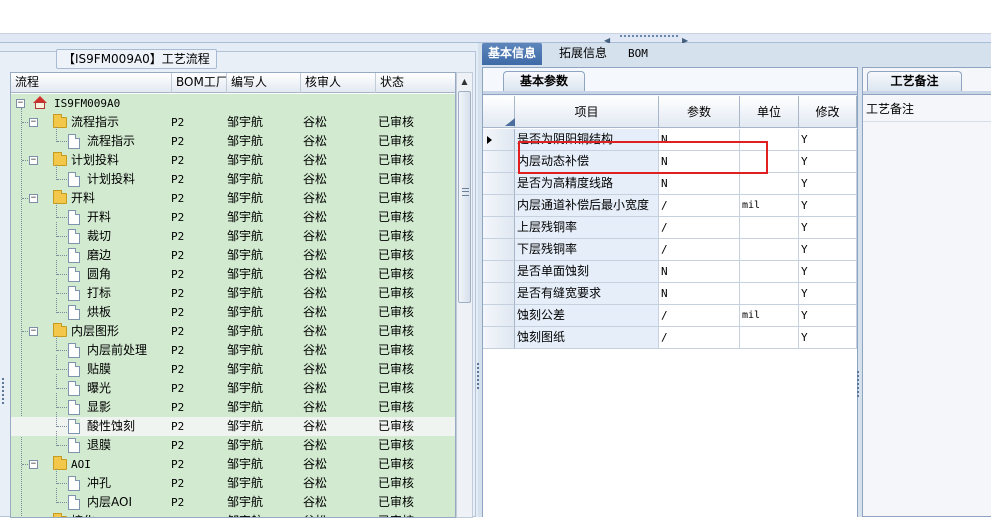 Image resolution: width=991 pixels, height=518 pixels. I want to click on tree-row: 酸性蚀刻 P2 邹宇航 谷松 已审核, so click(233, 424).